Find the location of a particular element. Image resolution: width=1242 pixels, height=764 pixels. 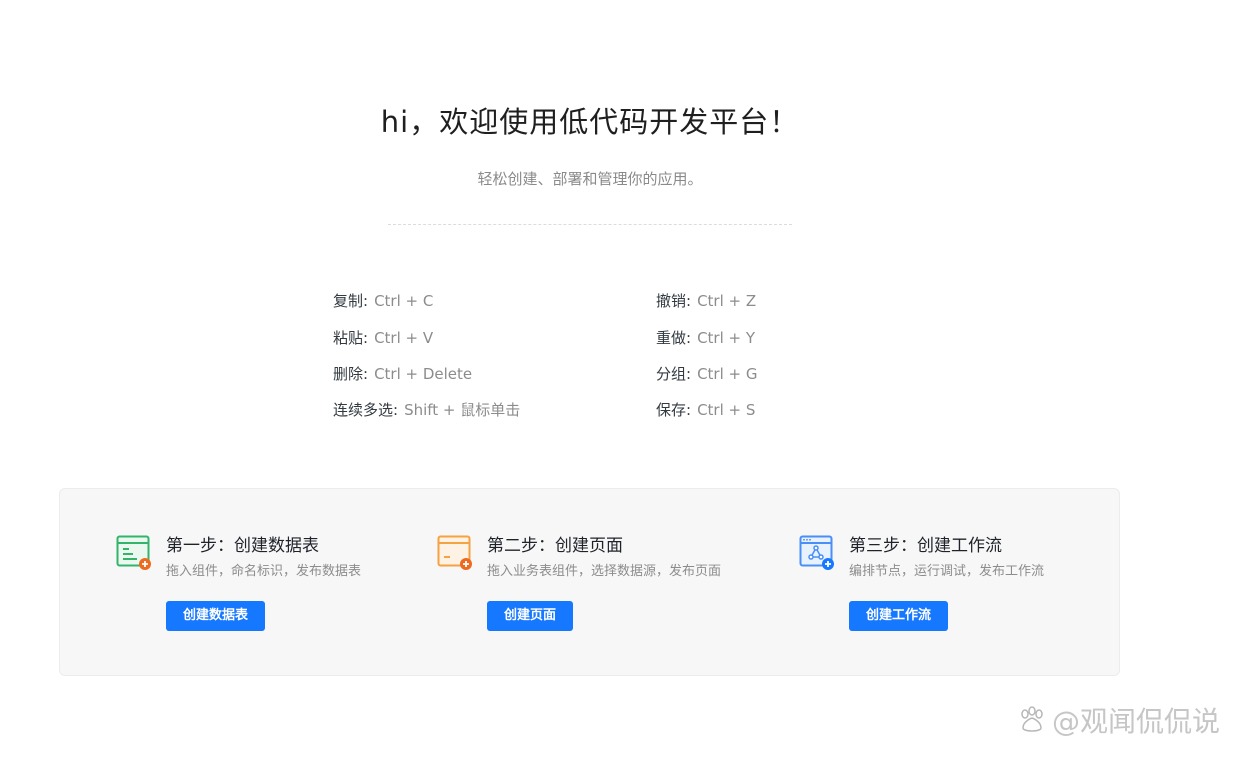

shortcut-keys: Ctrl + Delete is located at coordinates (423, 374).